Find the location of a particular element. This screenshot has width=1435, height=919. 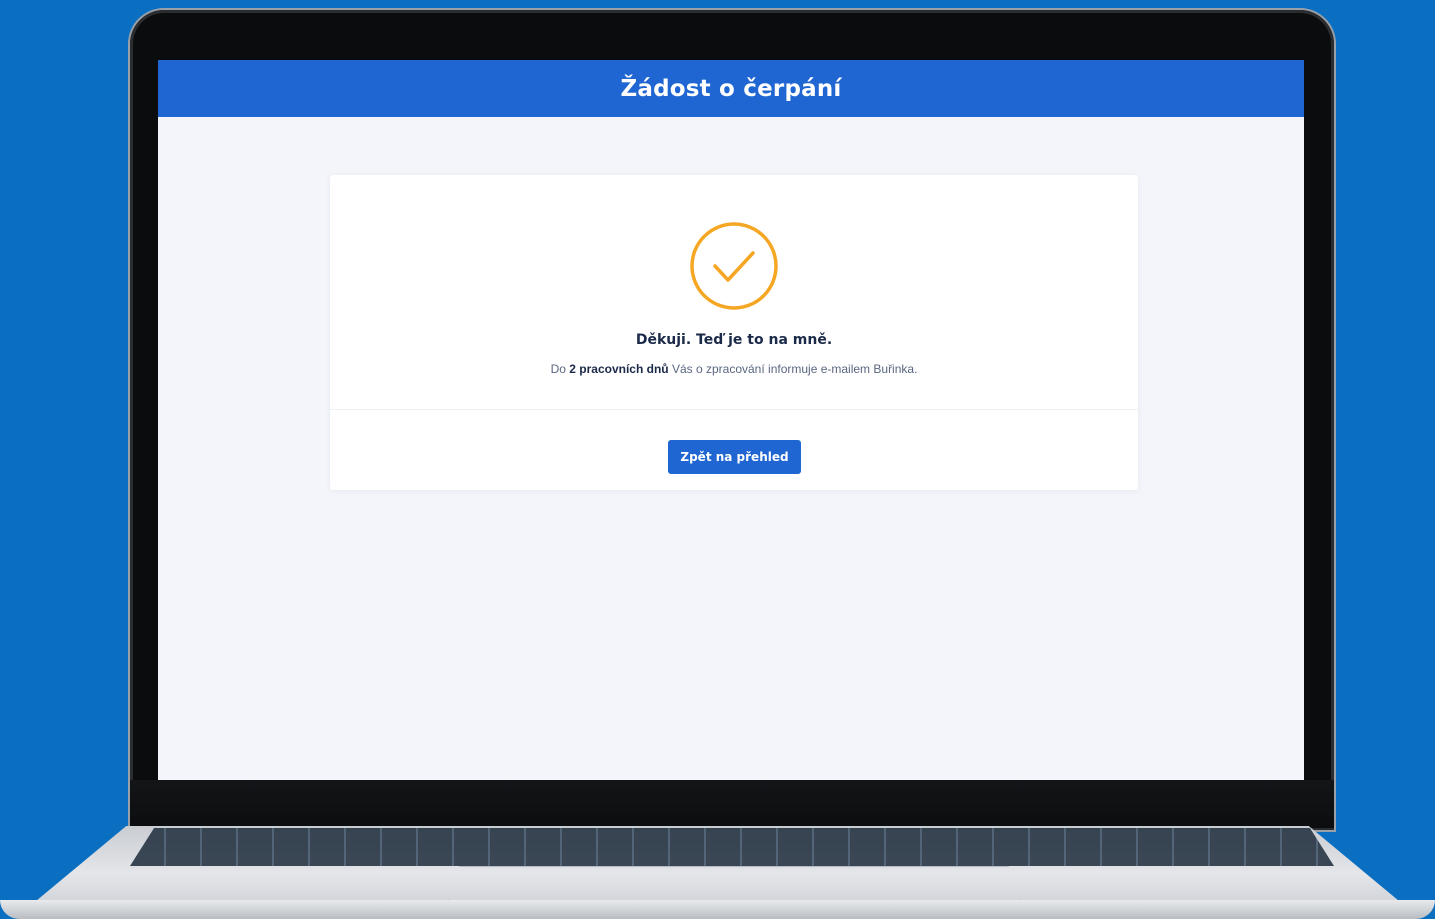

card-divider is located at coordinates (734, 409).